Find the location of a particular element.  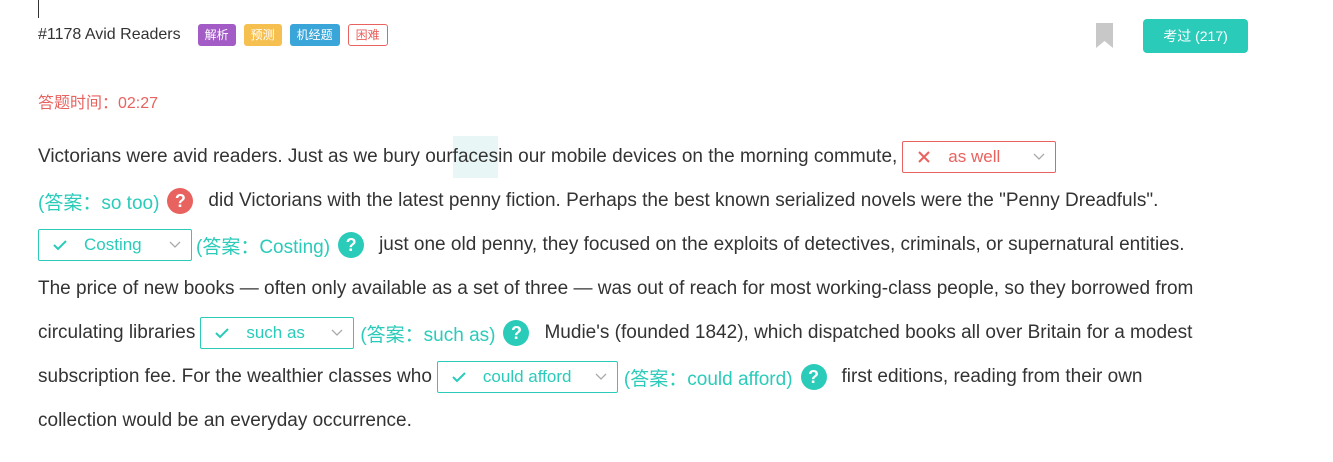

blank-value: as well is located at coordinates (974, 156).